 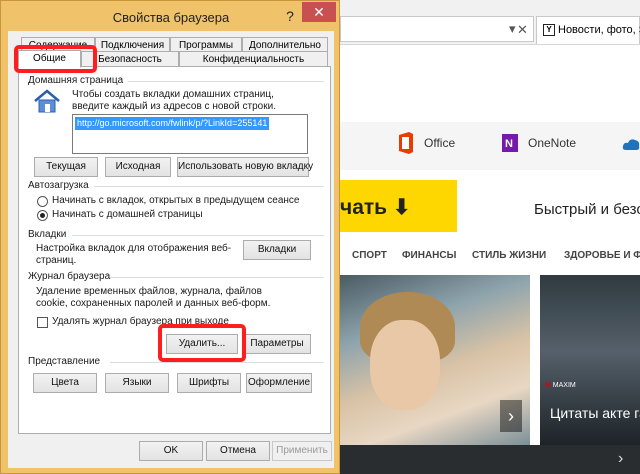 What do you see at coordinates (69, 276) in the screenshot?
I see `history-group-label: Журнал браузера` at bounding box center [69, 276].